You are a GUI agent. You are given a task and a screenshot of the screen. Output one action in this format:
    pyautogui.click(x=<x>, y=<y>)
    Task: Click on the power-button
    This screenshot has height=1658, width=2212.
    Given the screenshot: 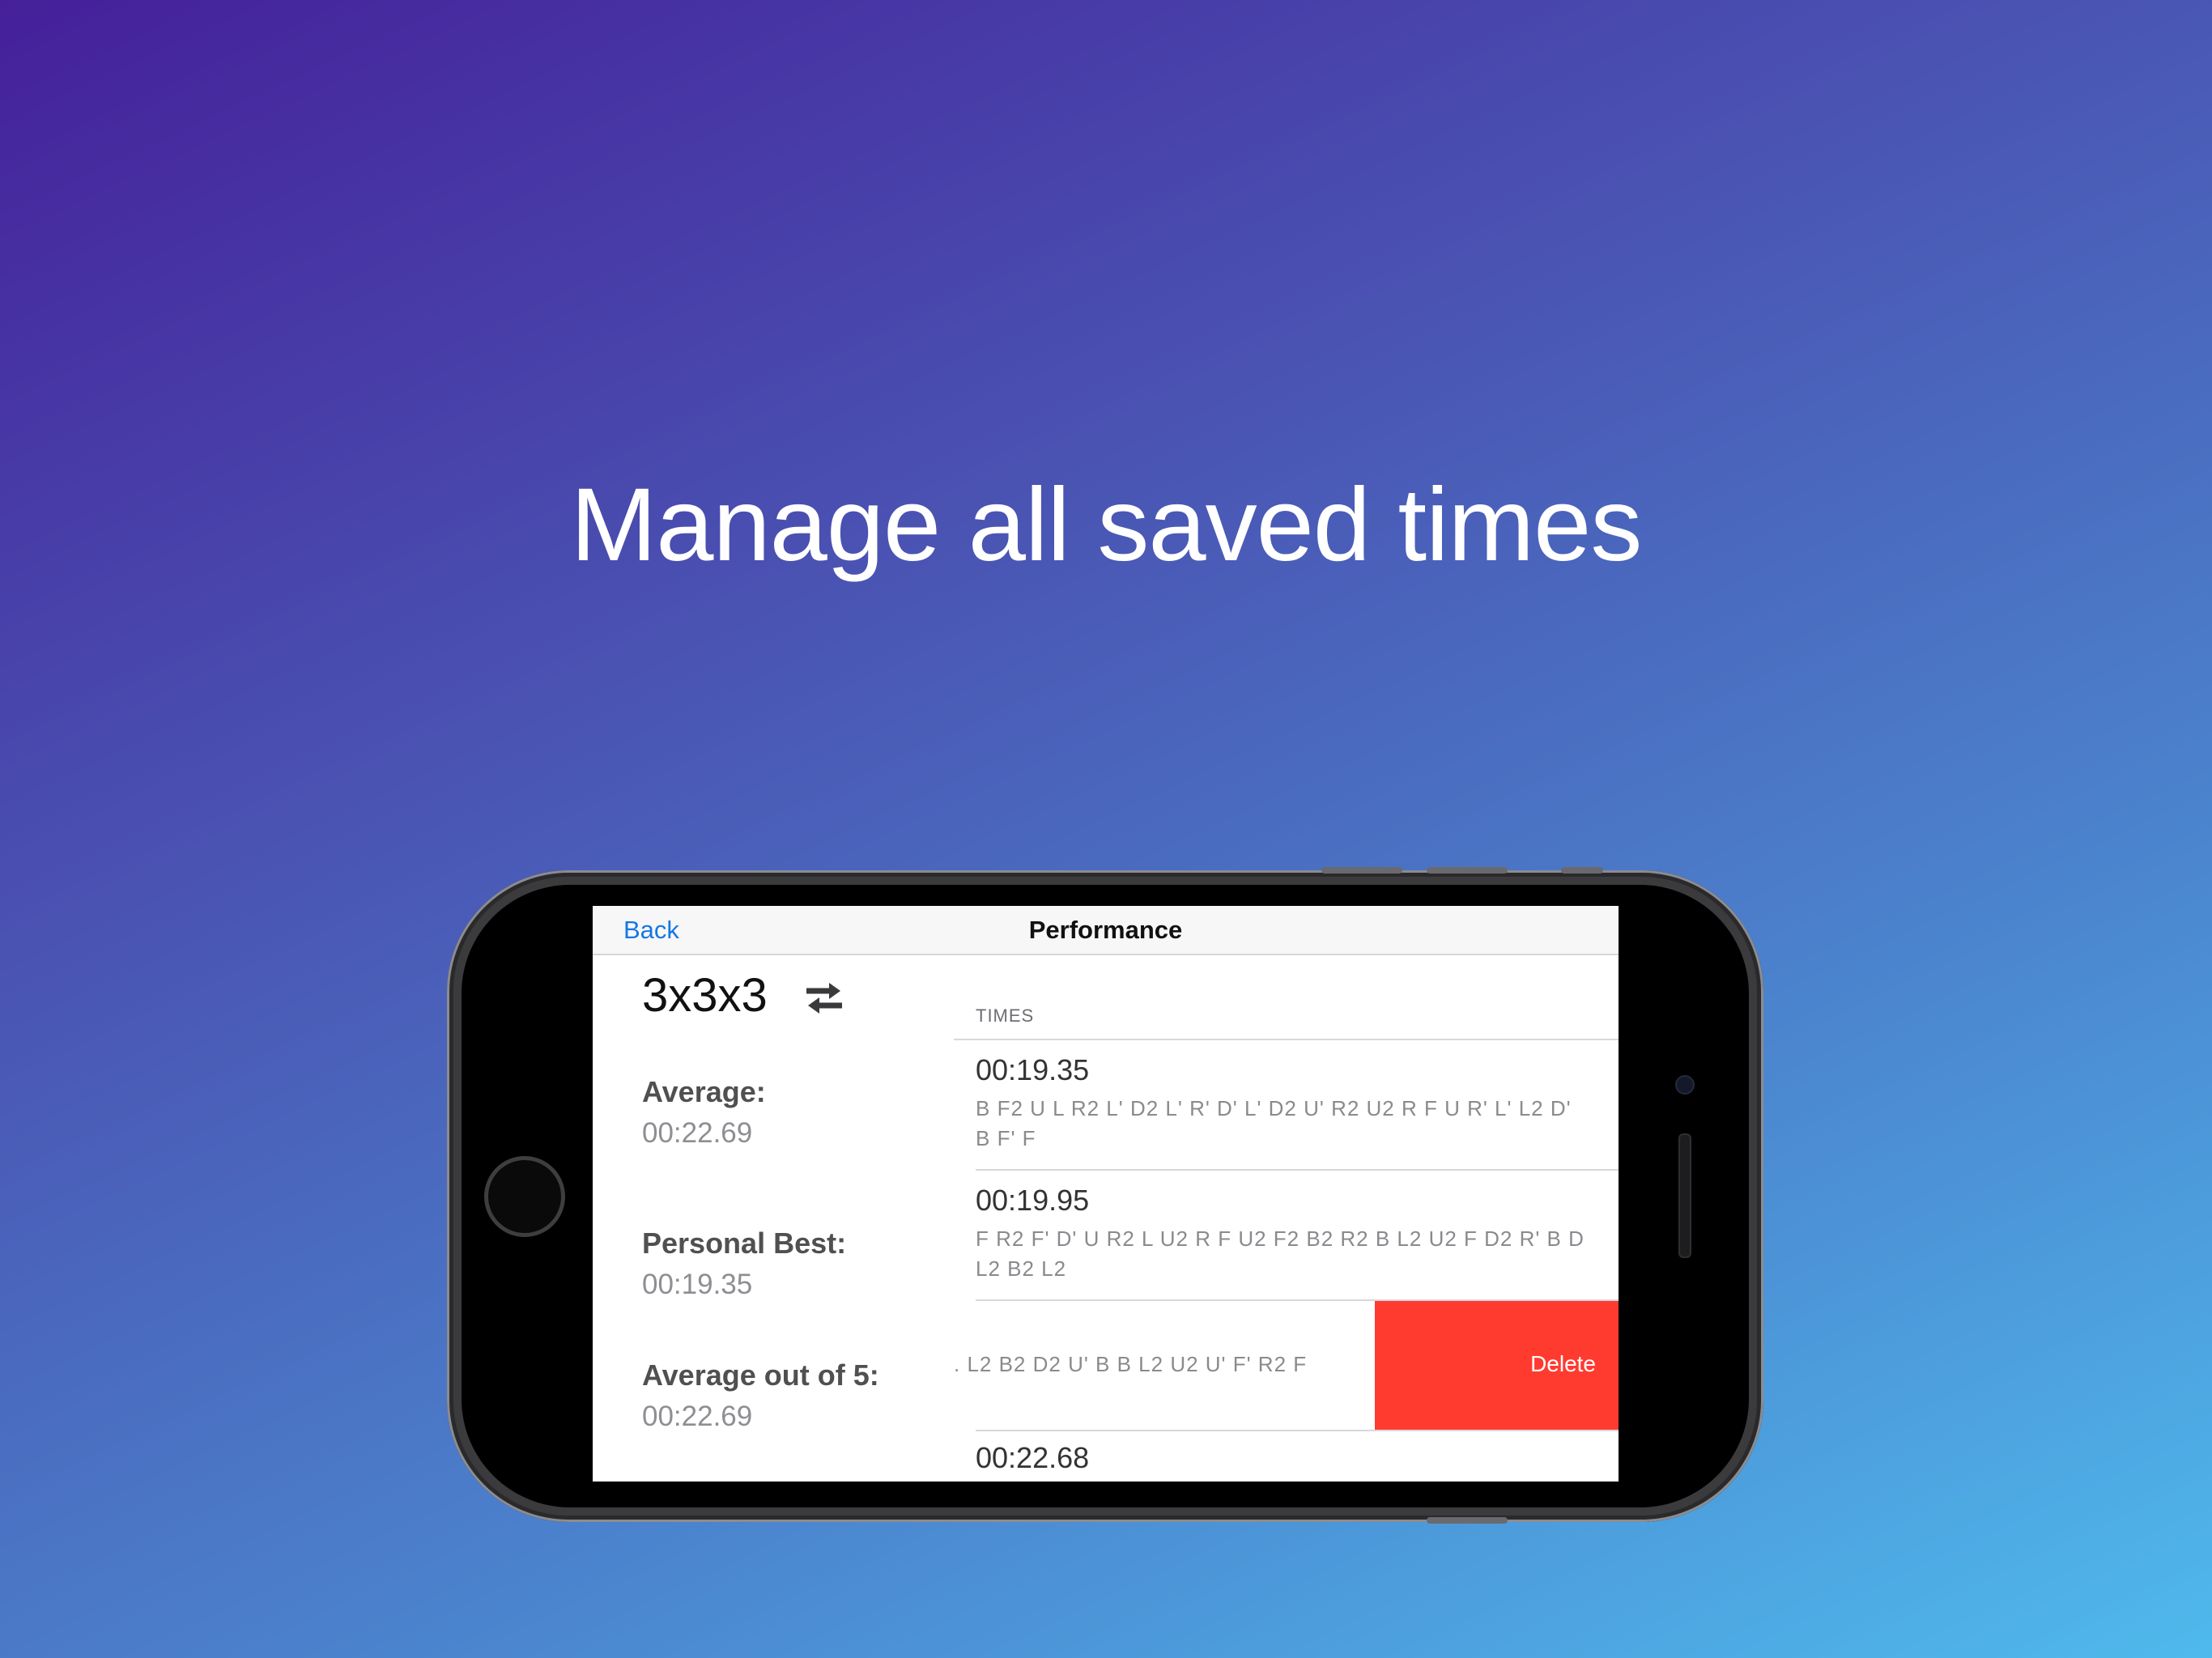 What is the action you would take?
    pyautogui.click(x=1468, y=1520)
    